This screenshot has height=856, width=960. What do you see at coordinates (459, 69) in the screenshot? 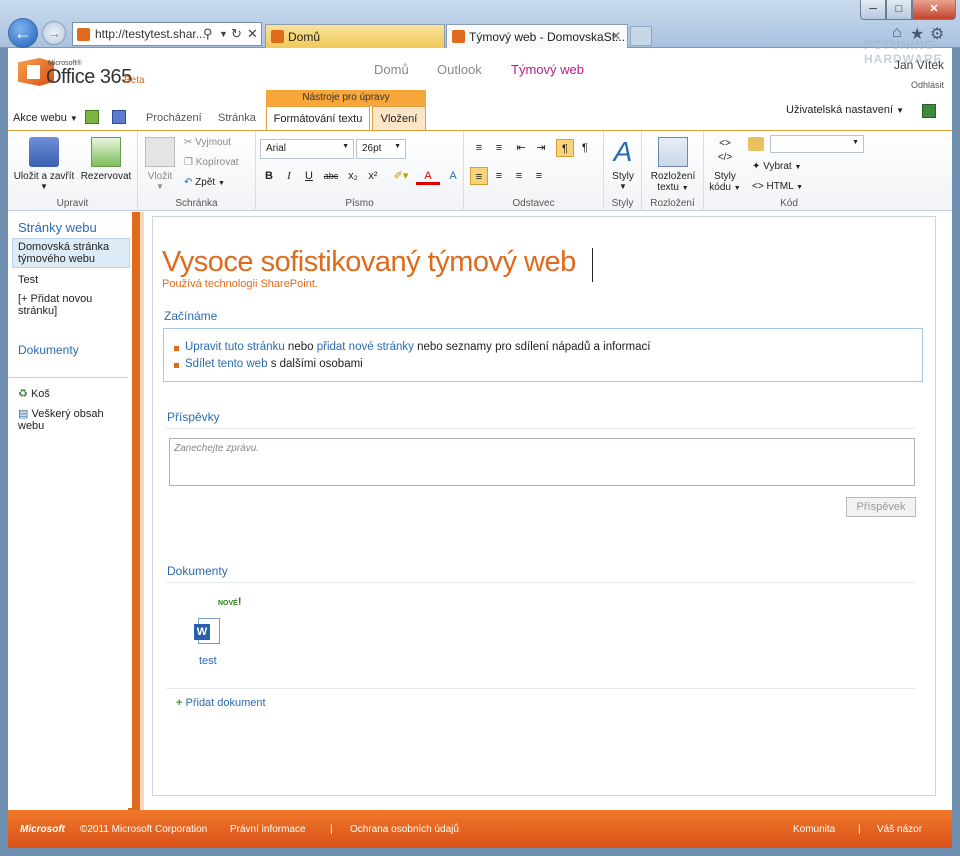
I see `nav-outlook: Outlook` at bounding box center [459, 69].